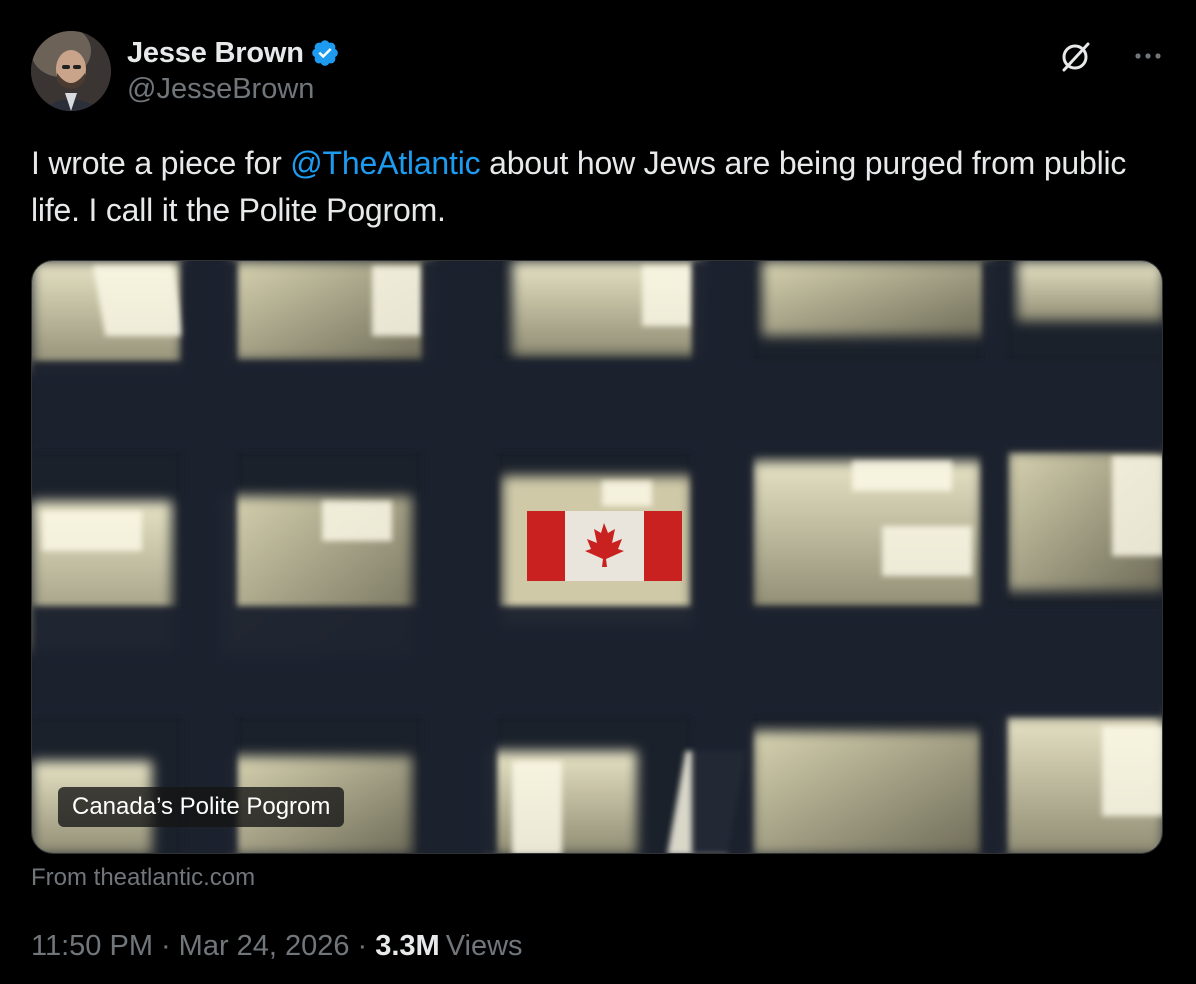 The width and height of the screenshot is (1196, 984). I want to click on author-handle: @JesseBrown, so click(233, 89).